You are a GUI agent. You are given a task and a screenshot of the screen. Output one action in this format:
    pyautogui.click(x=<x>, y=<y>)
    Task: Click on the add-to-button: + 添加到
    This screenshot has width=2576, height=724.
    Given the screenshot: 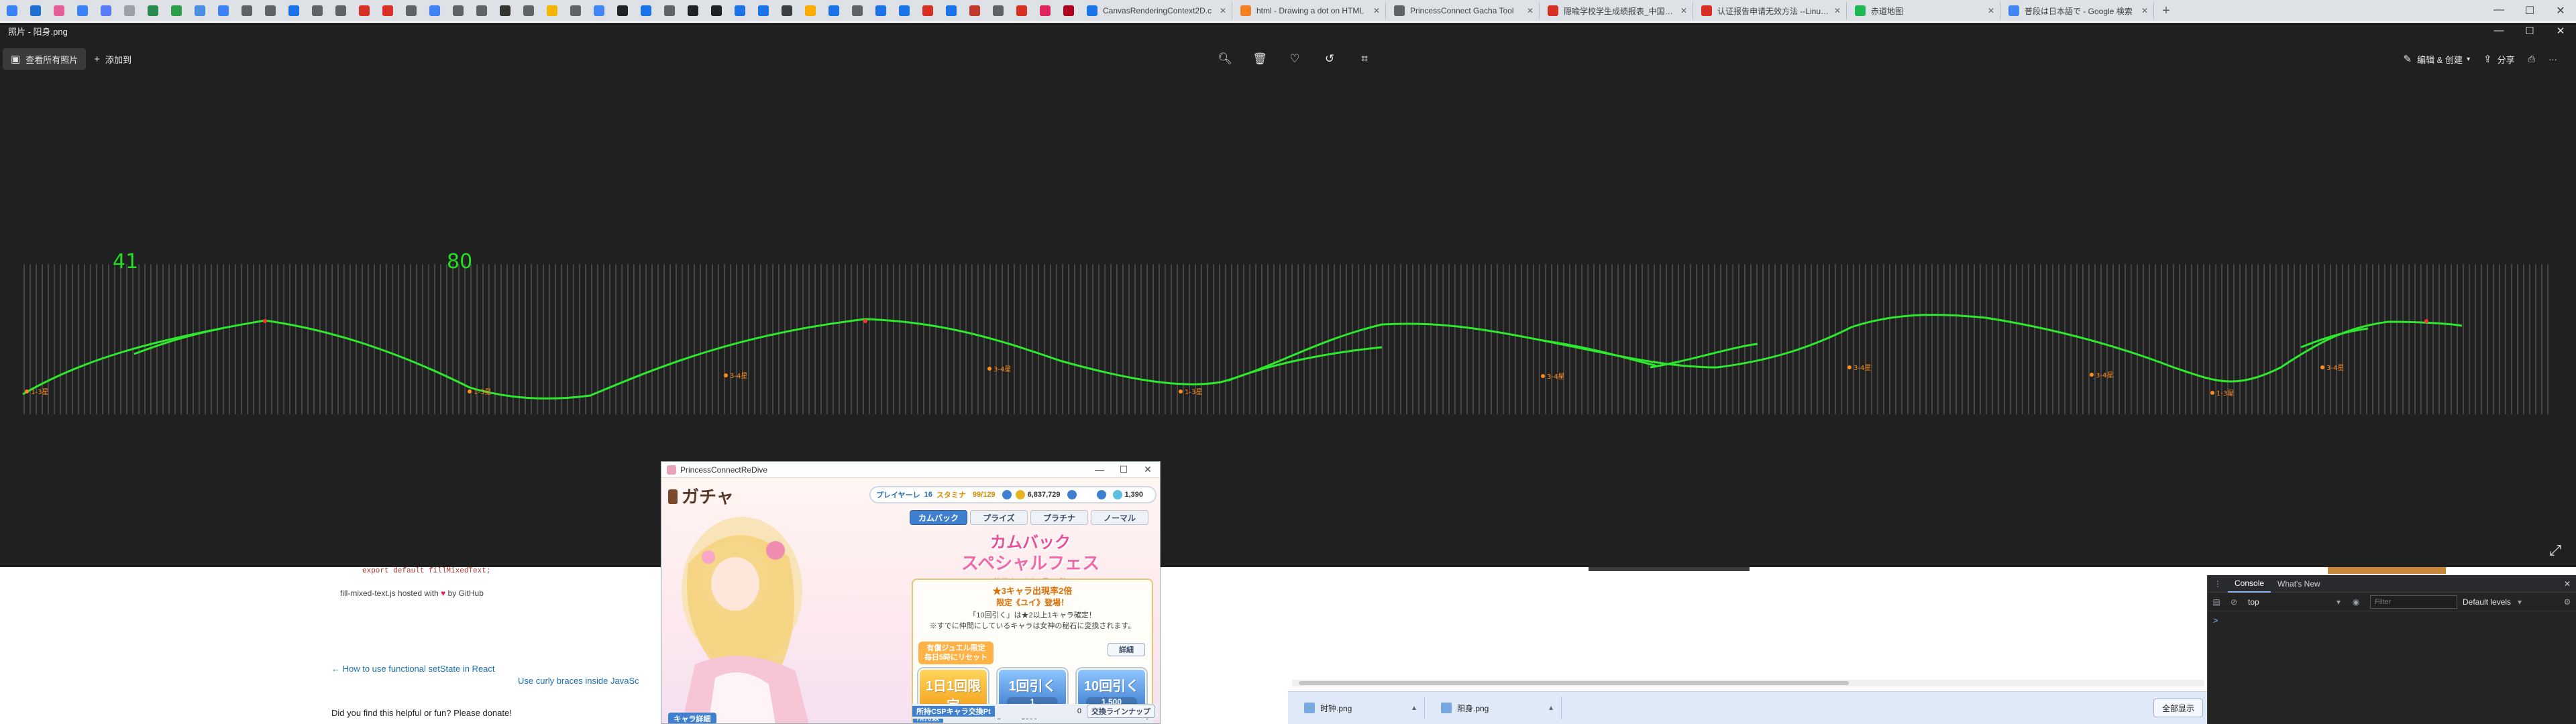 What is the action you would take?
    pyautogui.click(x=113, y=59)
    